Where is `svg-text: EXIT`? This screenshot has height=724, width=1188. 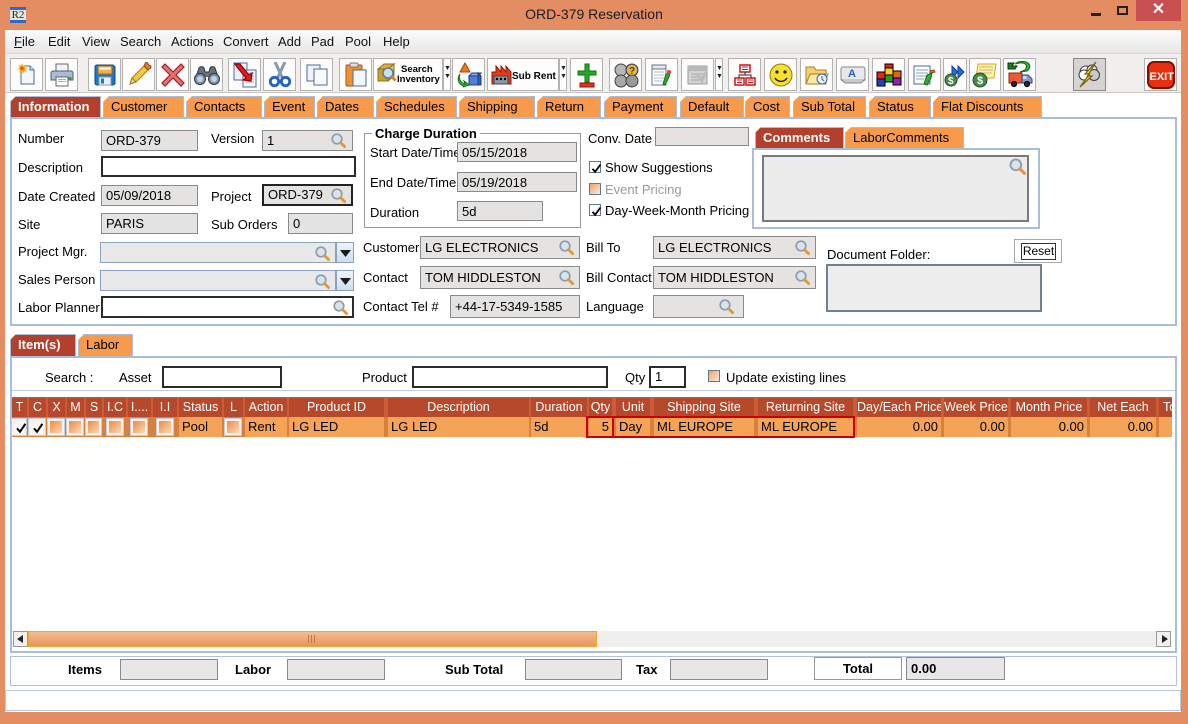 svg-text: EXIT is located at coordinates (1161, 77).